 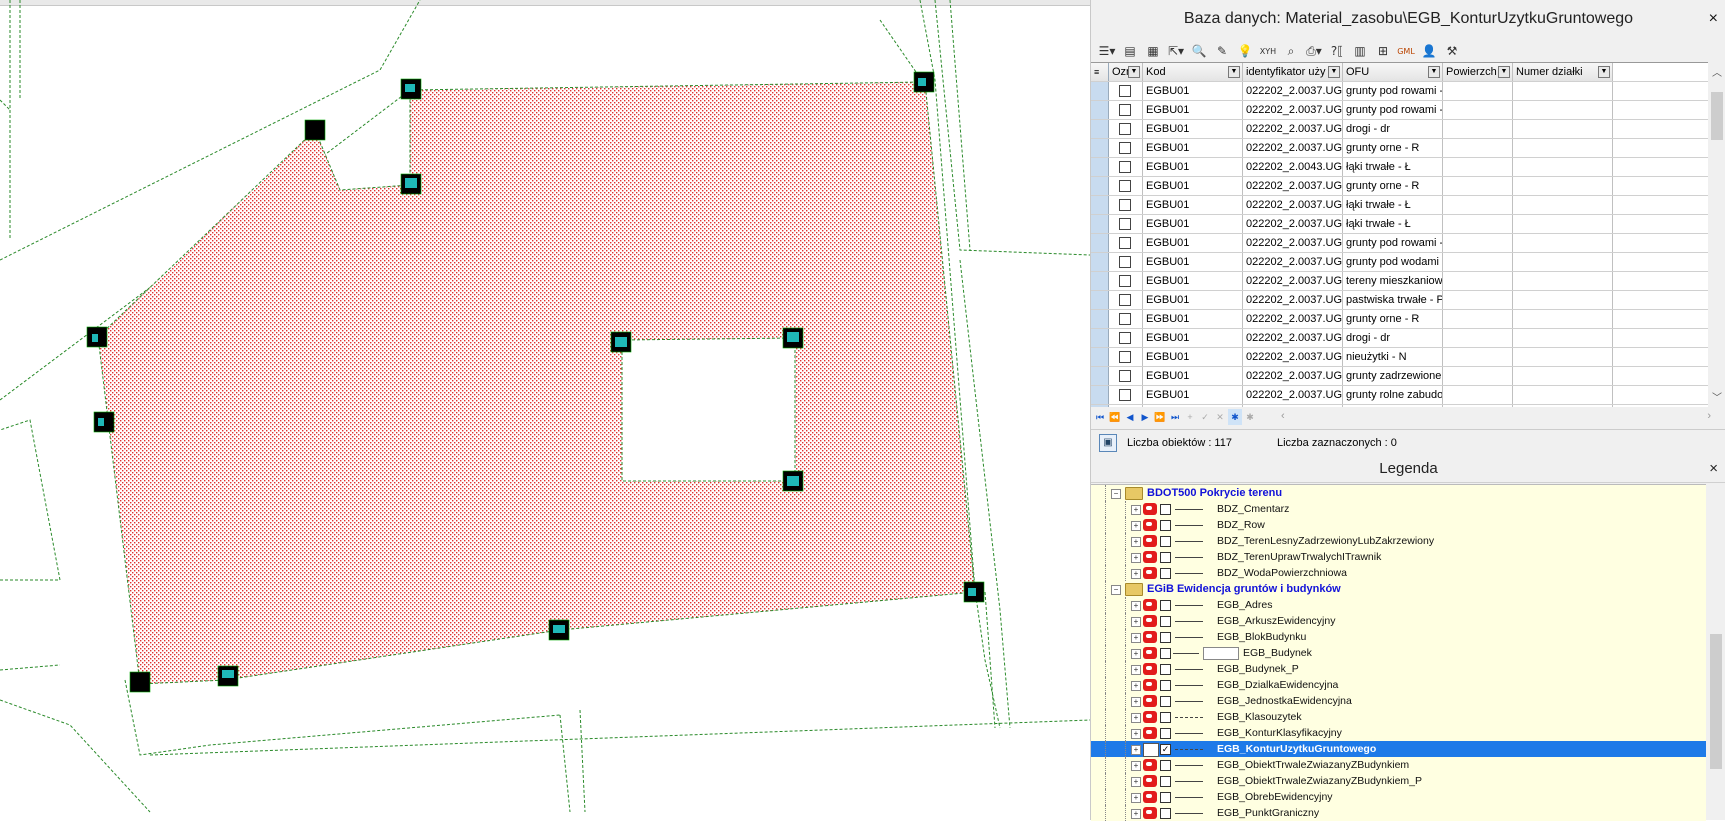 I want to click on refresh-icon: ✱, so click(x=1235, y=417).